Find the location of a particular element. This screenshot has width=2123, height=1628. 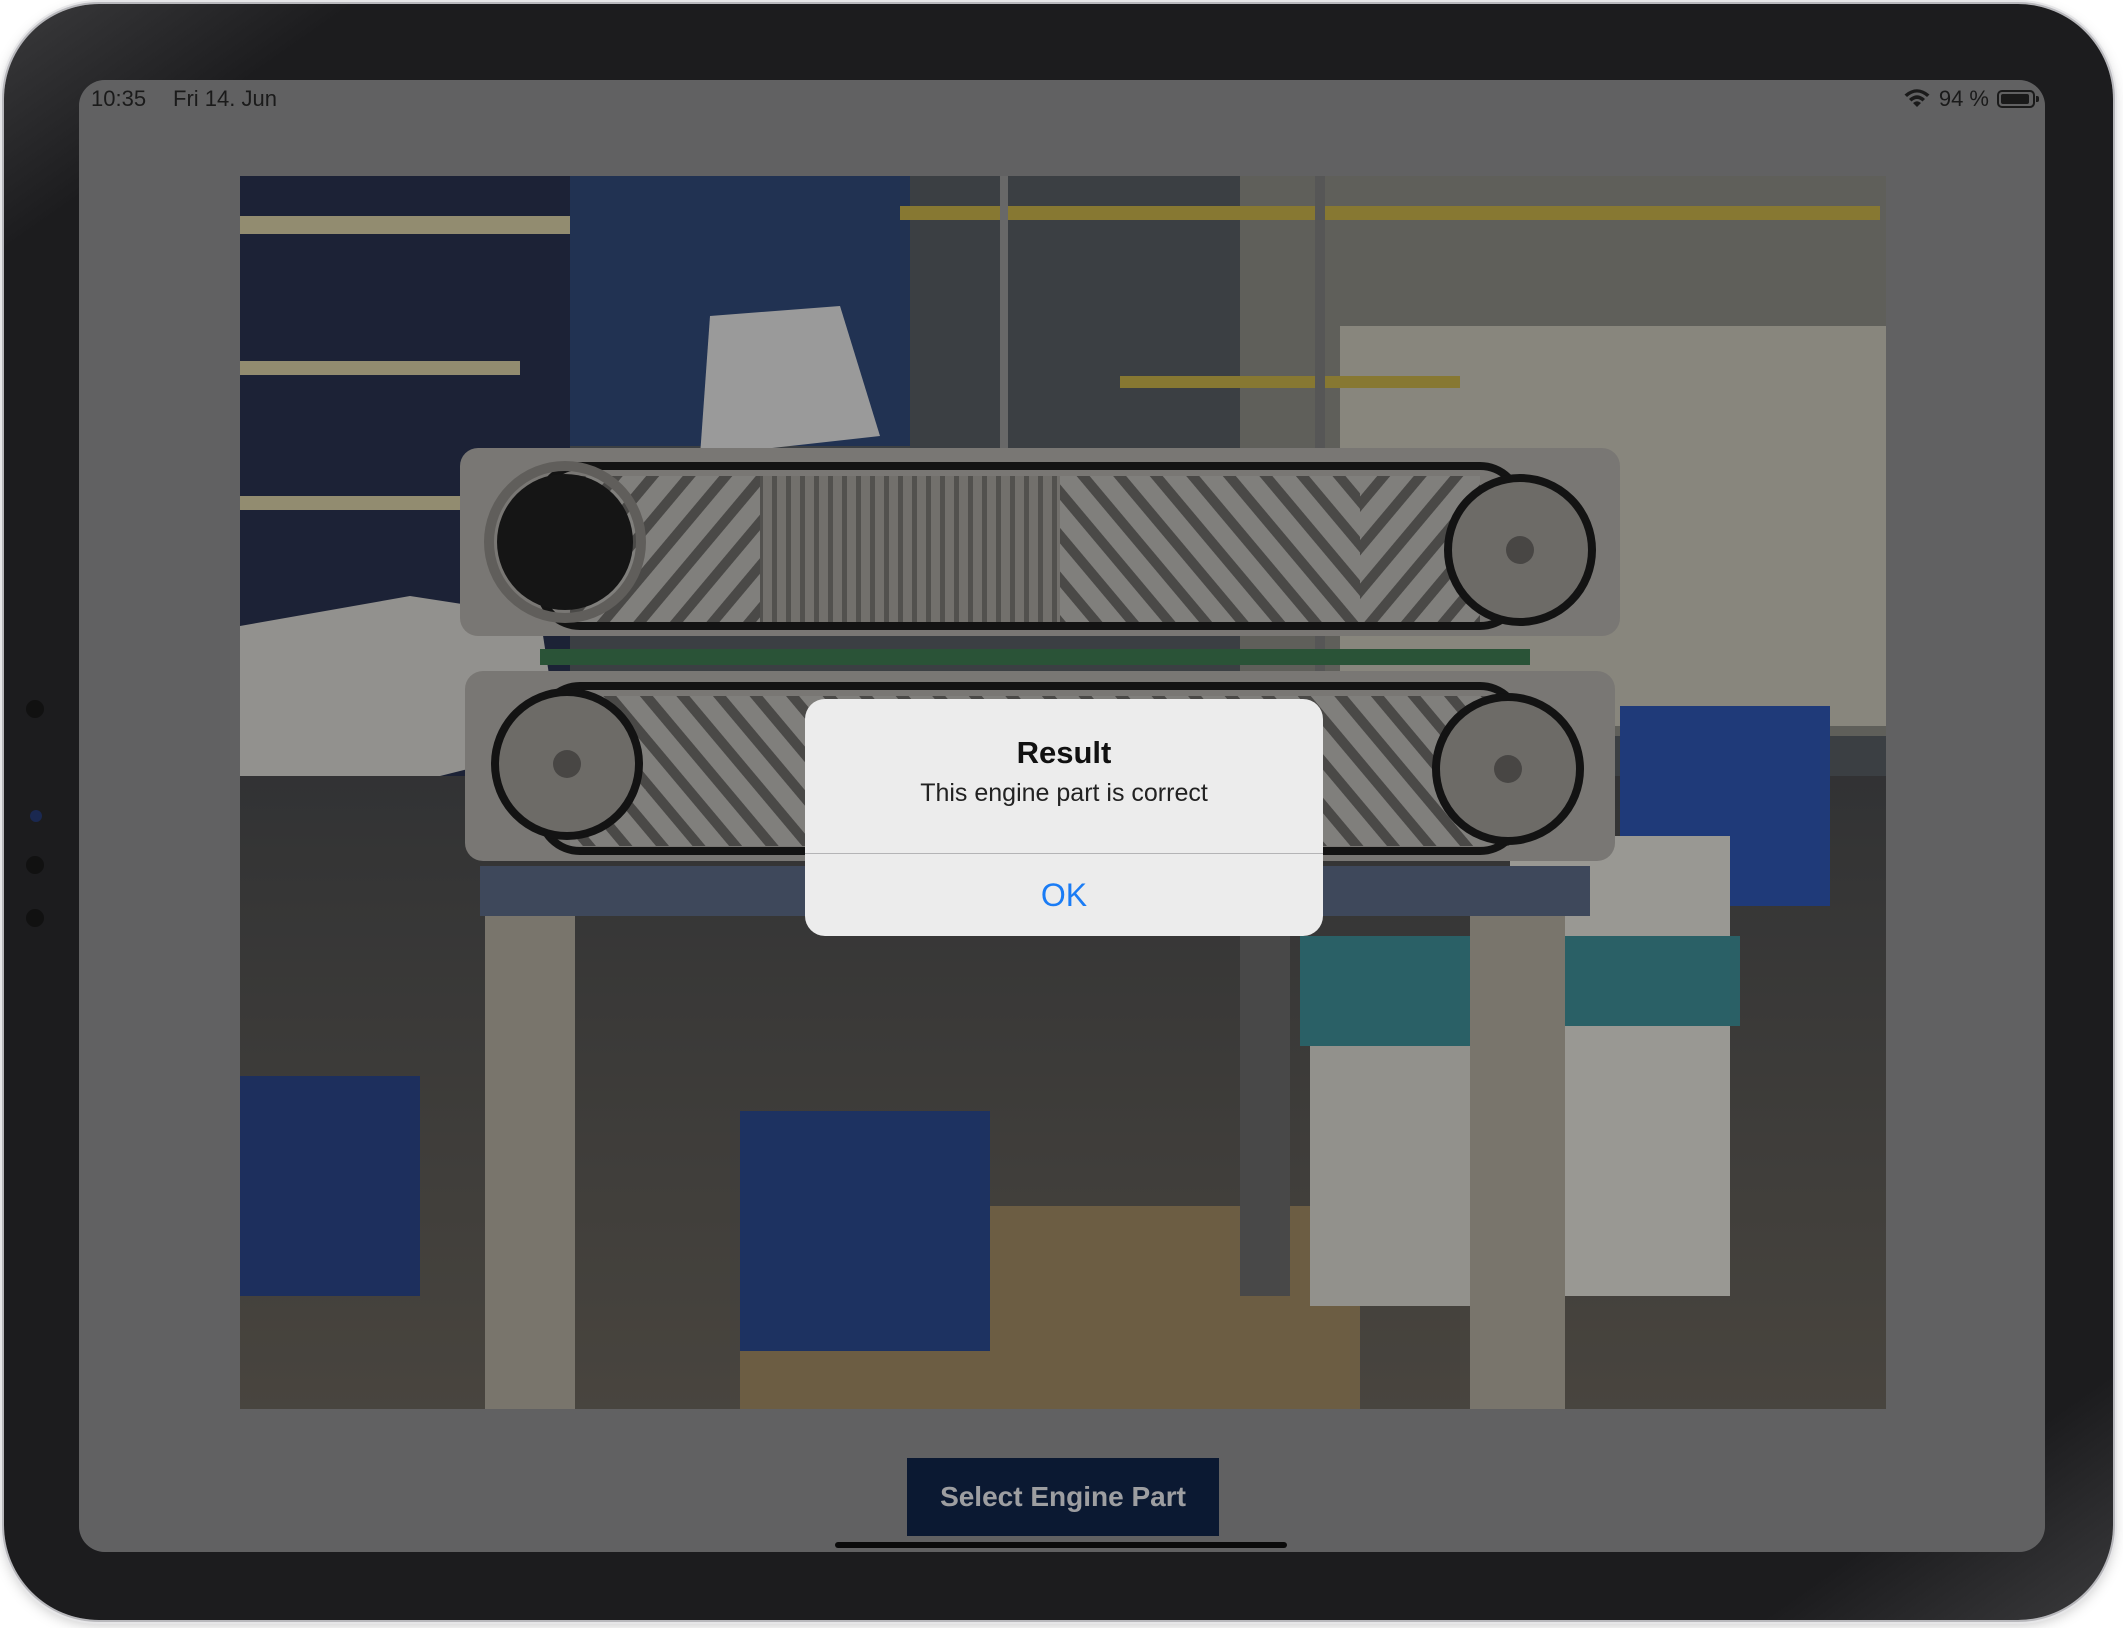

ok-button: OK is located at coordinates (1064, 895).